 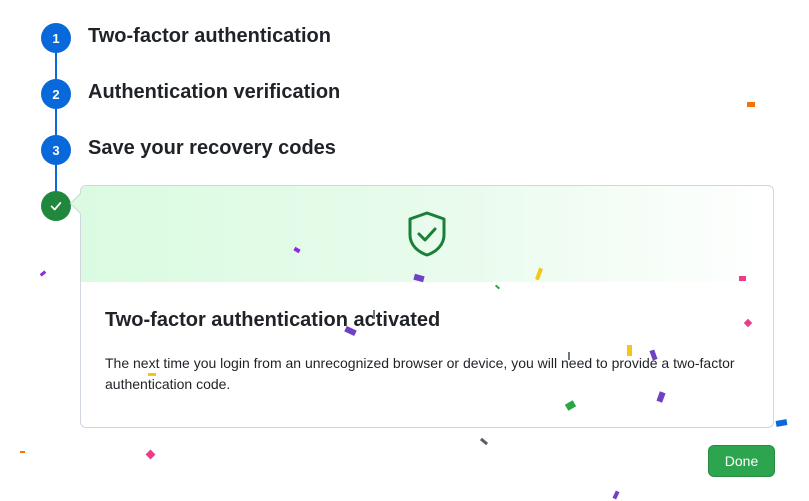 I want to click on step-3-label: Save your recovery codes, so click(x=212, y=148).